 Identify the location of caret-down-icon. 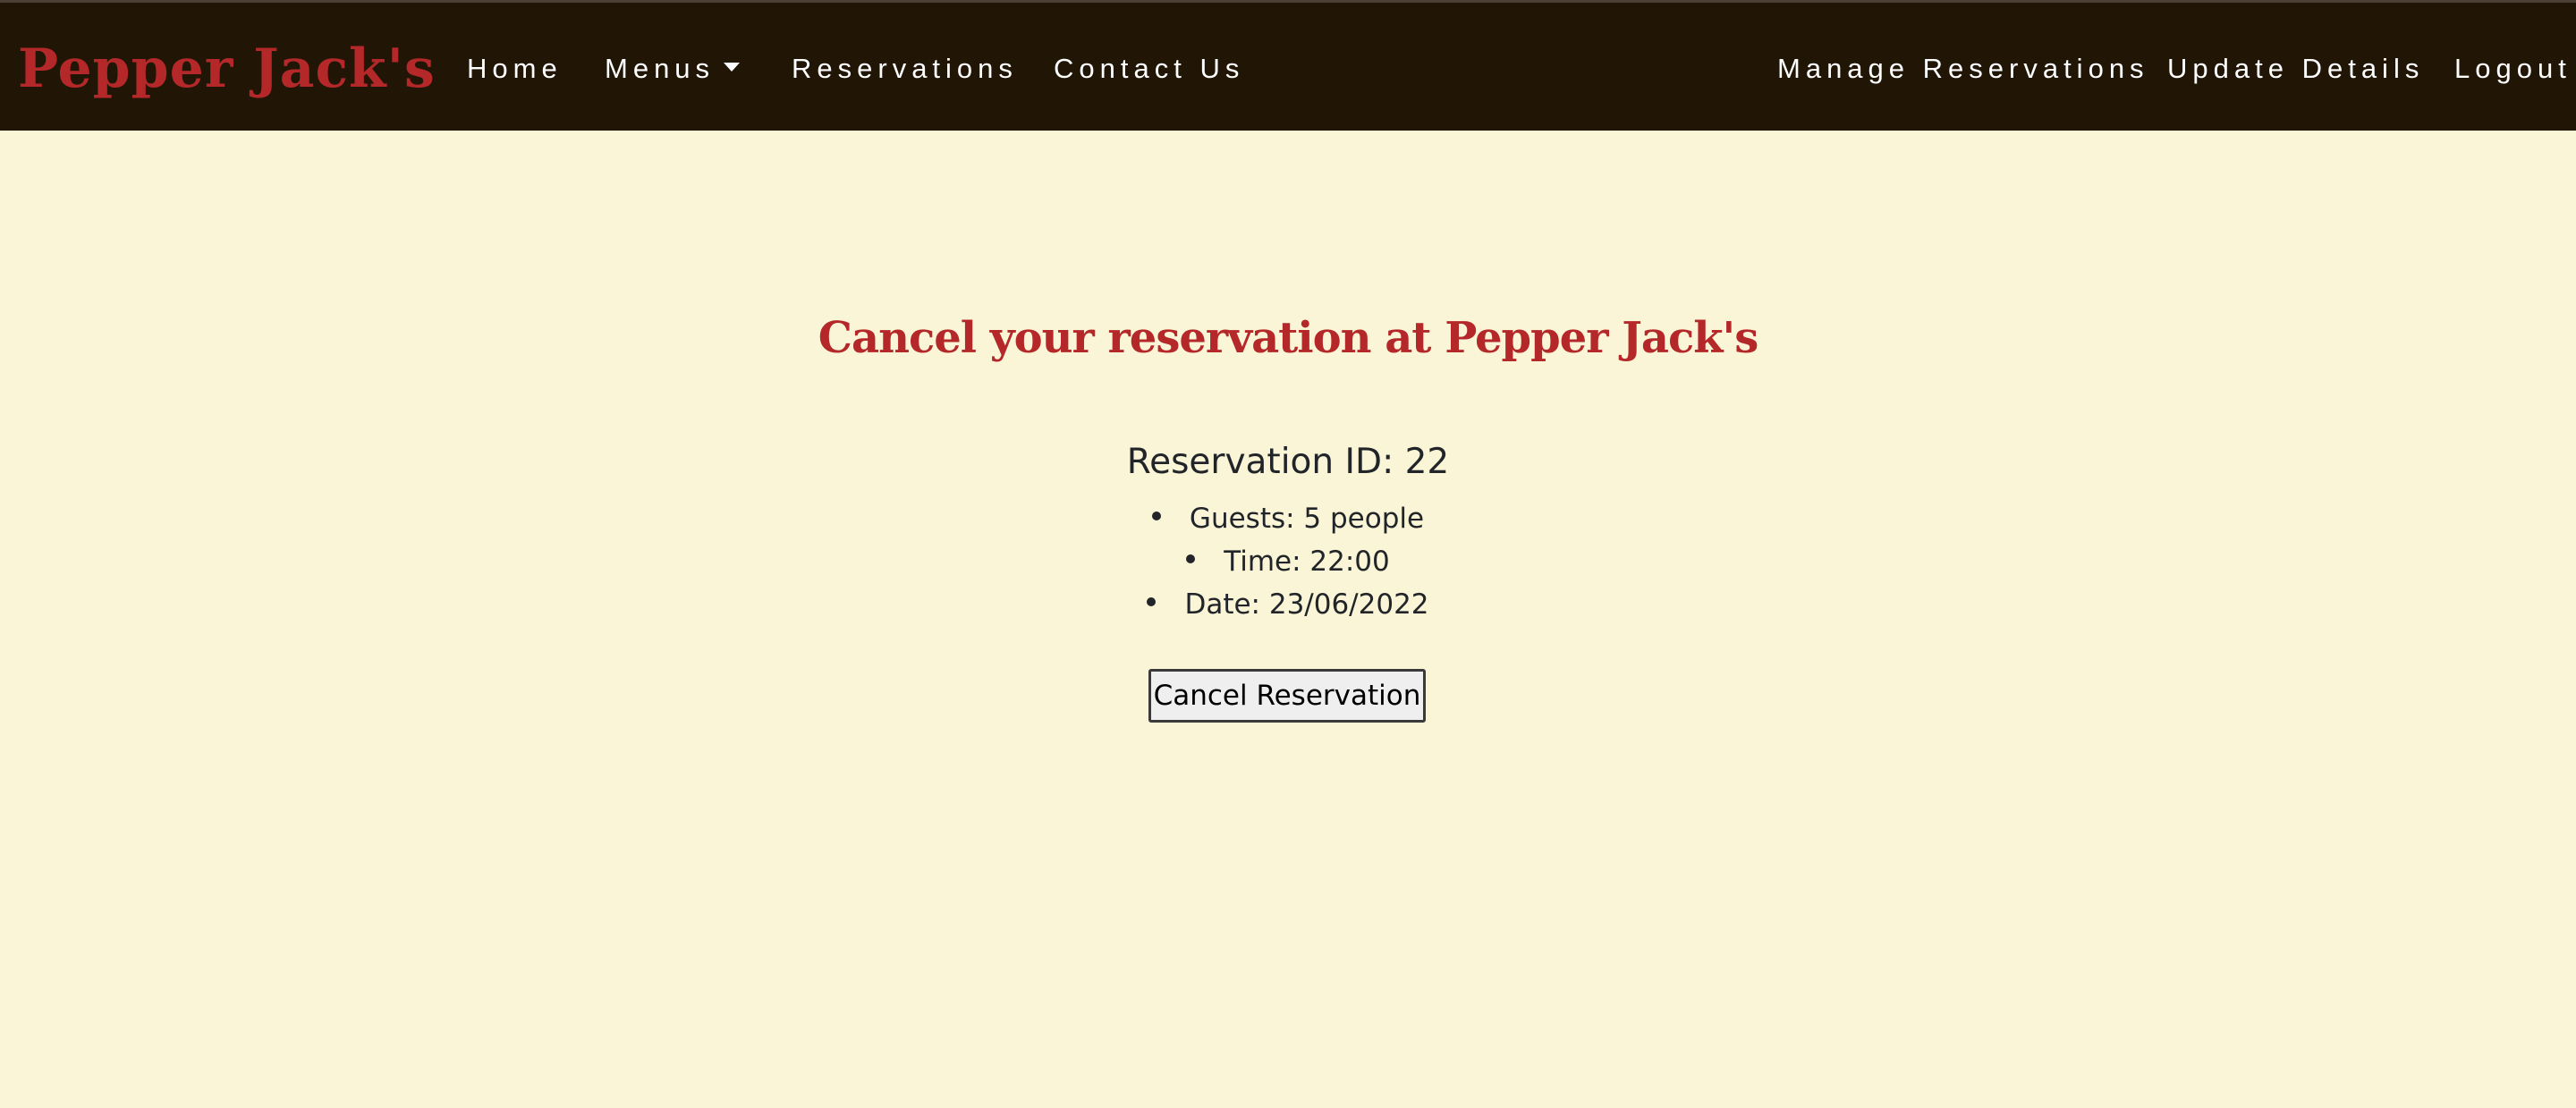
(732, 67).